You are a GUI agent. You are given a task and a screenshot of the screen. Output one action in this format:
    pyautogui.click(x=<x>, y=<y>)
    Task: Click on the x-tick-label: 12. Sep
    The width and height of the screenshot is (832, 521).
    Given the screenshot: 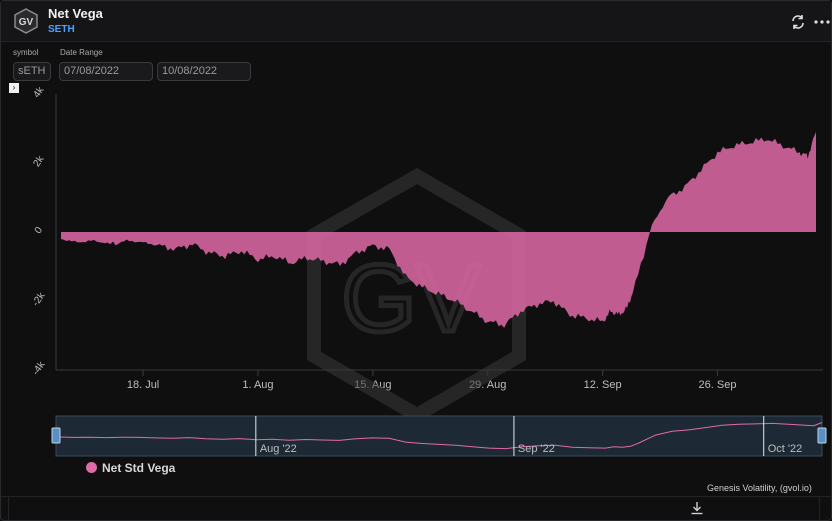 What is the action you would take?
    pyautogui.click(x=603, y=385)
    